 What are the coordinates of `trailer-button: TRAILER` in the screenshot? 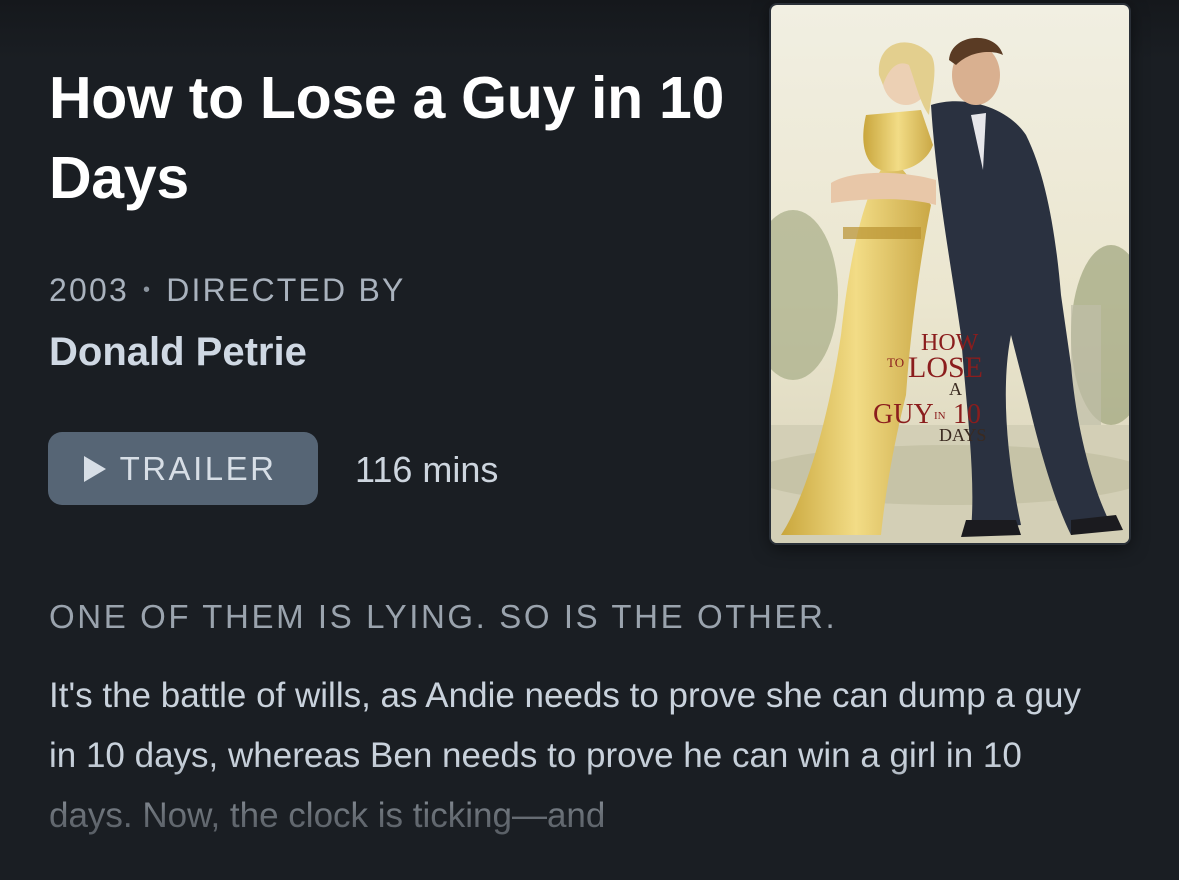 It's located at (183, 468).